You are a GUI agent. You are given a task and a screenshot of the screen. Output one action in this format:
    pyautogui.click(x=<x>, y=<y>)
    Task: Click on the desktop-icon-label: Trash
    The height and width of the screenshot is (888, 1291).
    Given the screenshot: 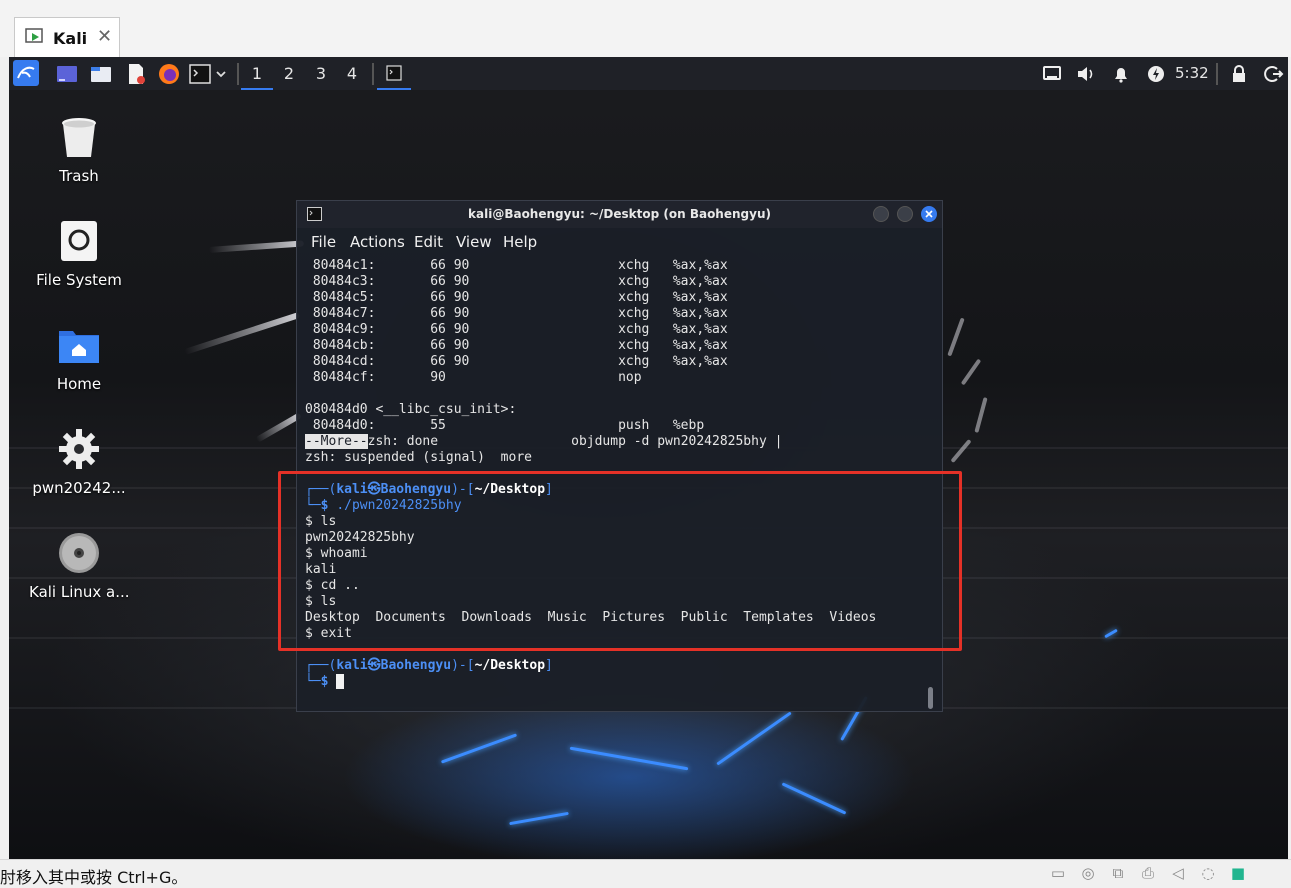 What is the action you would take?
    pyautogui.click(x=79, y=176)
    